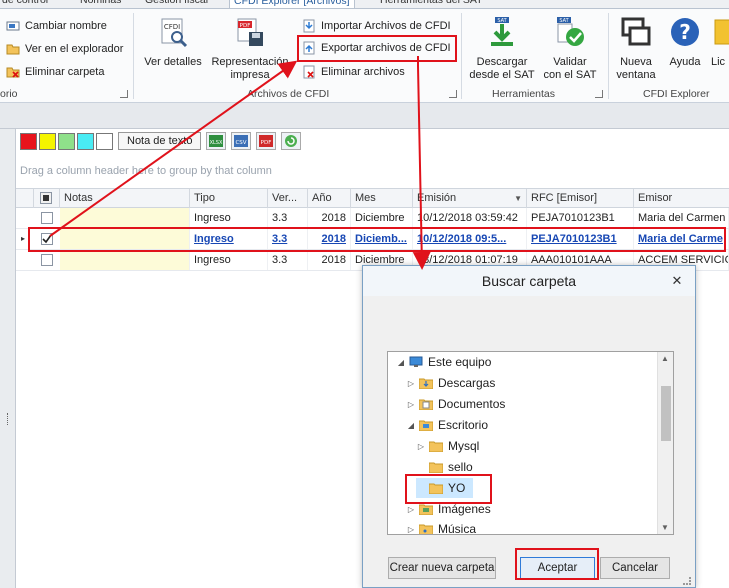 The image size is (729, 588). I want to click on splitter-grip-icon, so click(8, 419).